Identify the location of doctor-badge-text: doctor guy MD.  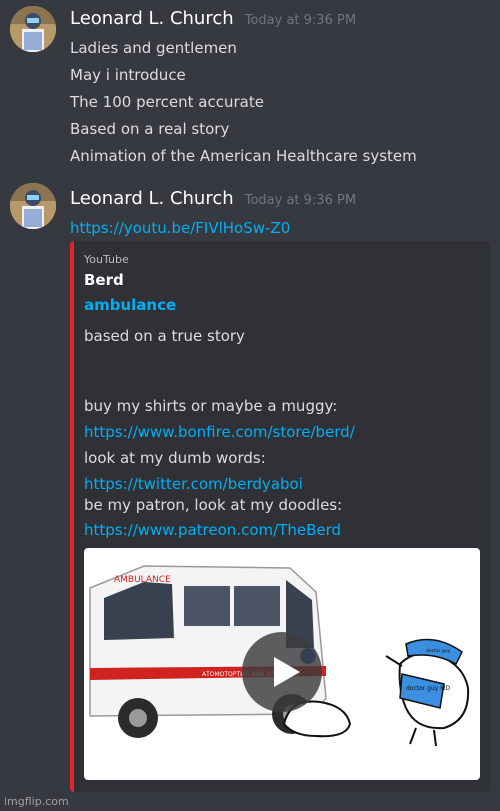
(428, 688).